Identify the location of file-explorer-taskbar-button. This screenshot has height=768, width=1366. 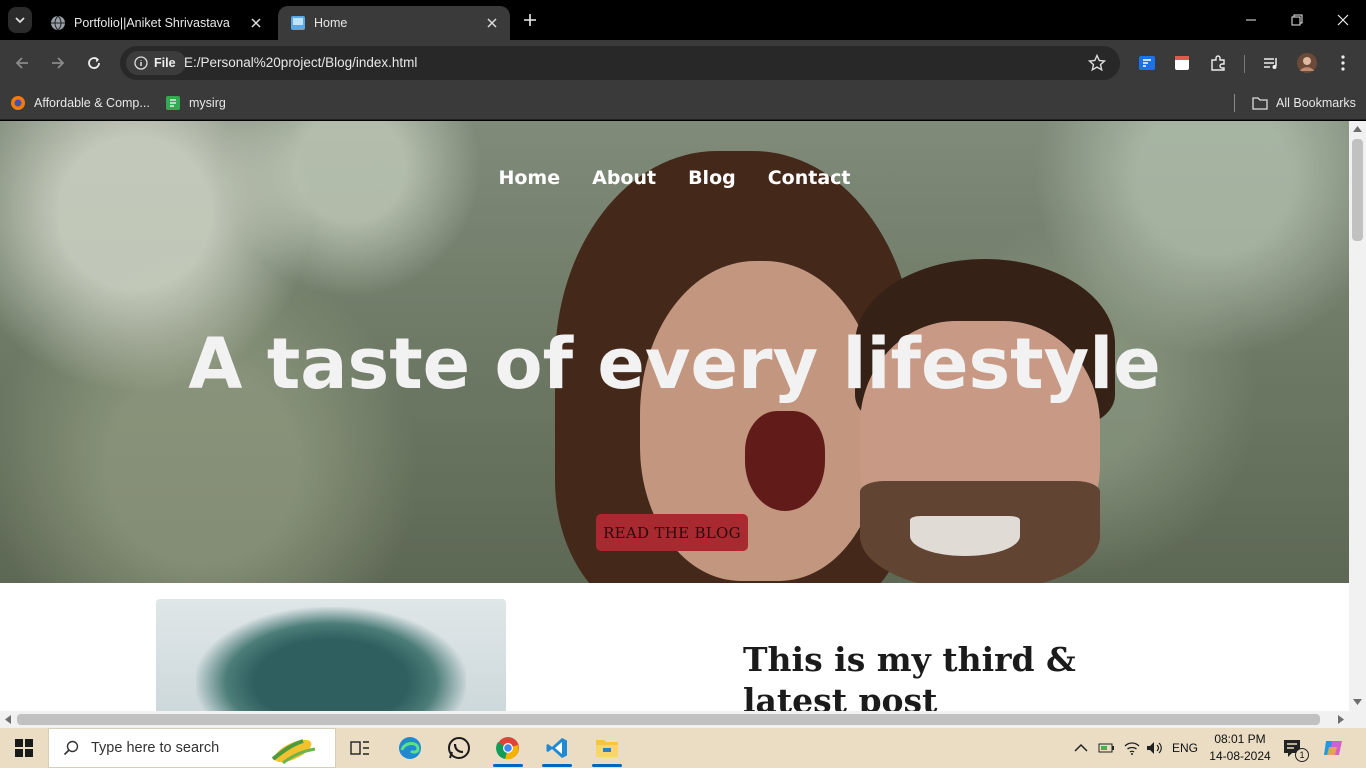
(607, 748).